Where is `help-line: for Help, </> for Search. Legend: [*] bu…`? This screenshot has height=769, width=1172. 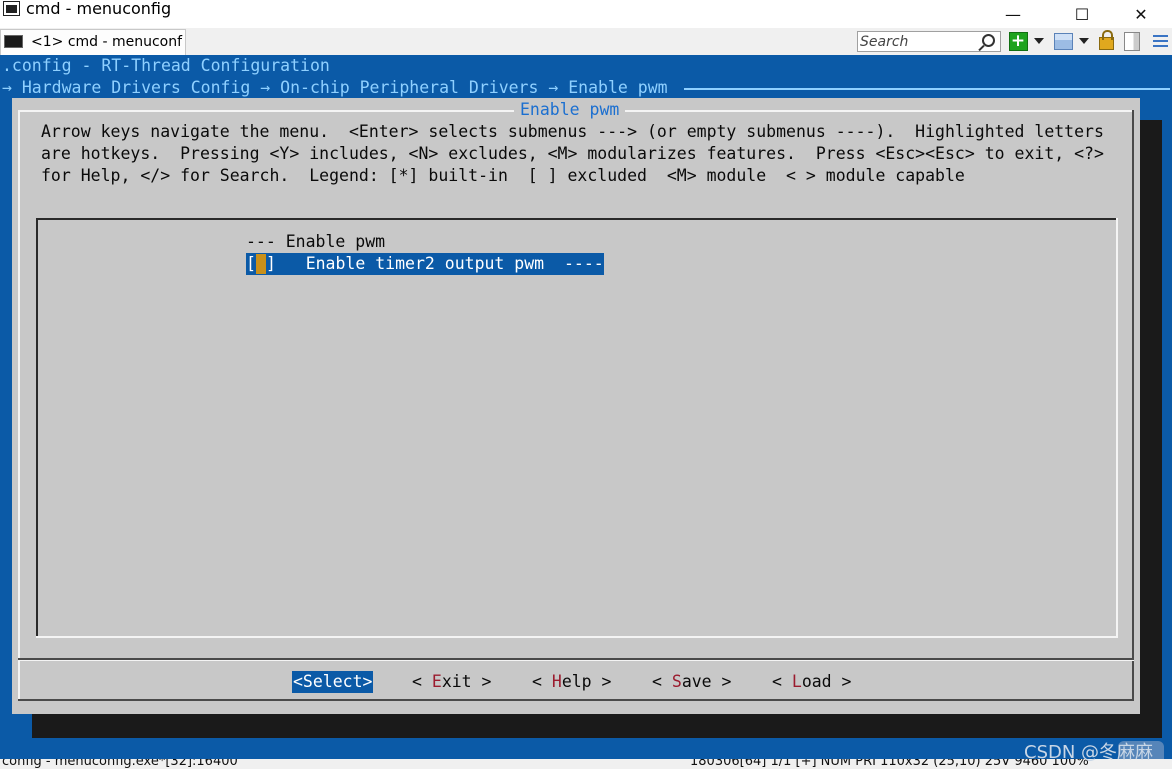
help-line: for Help, </> for Search. Legend: [*] bu… is located at coordinates (503, 175).